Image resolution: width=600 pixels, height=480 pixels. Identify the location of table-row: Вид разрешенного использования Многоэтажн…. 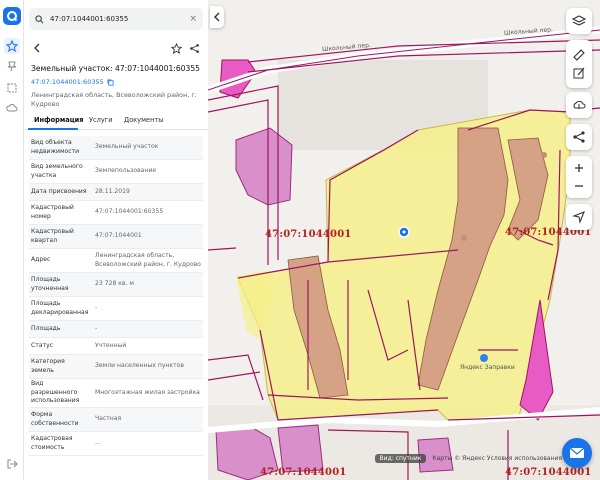
(116, 393).